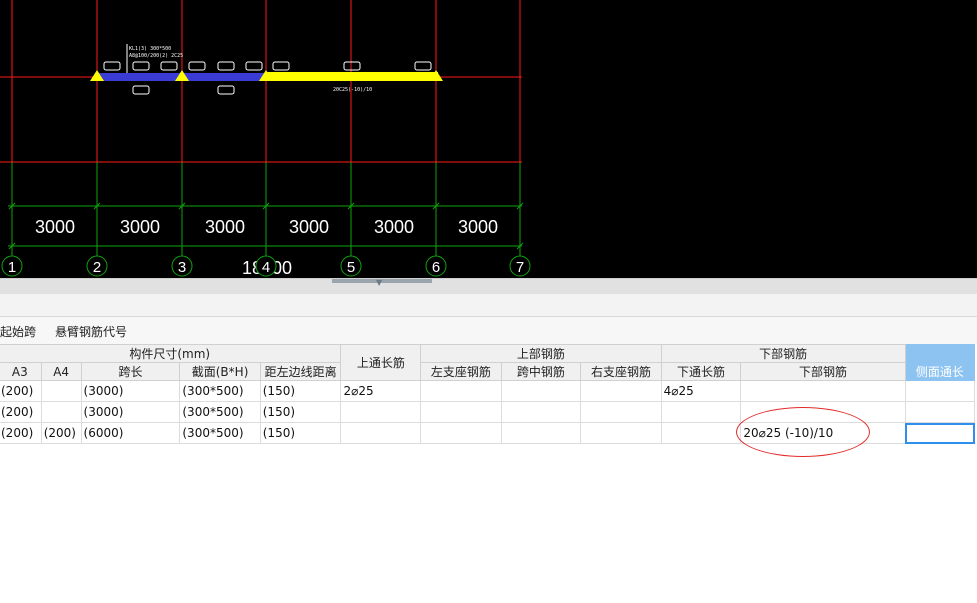 The image size is (977, 603). Describe the element at coordinates (379, 283) in the screenshot. I see `collapse-arrow-icon: ▼` at that location.